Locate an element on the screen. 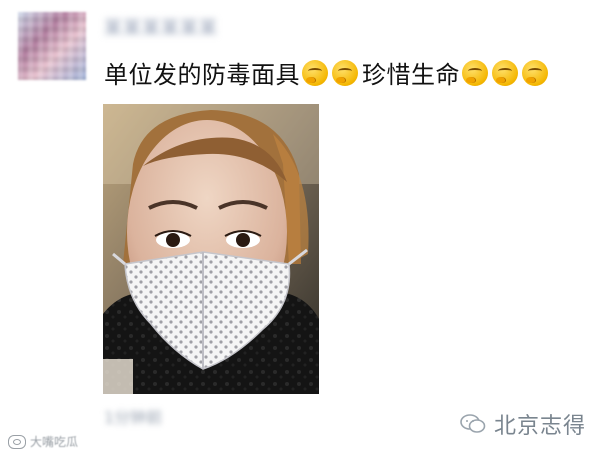 The width and height of the screenshot is (600, 456). wechat-logo-icon is located at coordinates (473, 424).